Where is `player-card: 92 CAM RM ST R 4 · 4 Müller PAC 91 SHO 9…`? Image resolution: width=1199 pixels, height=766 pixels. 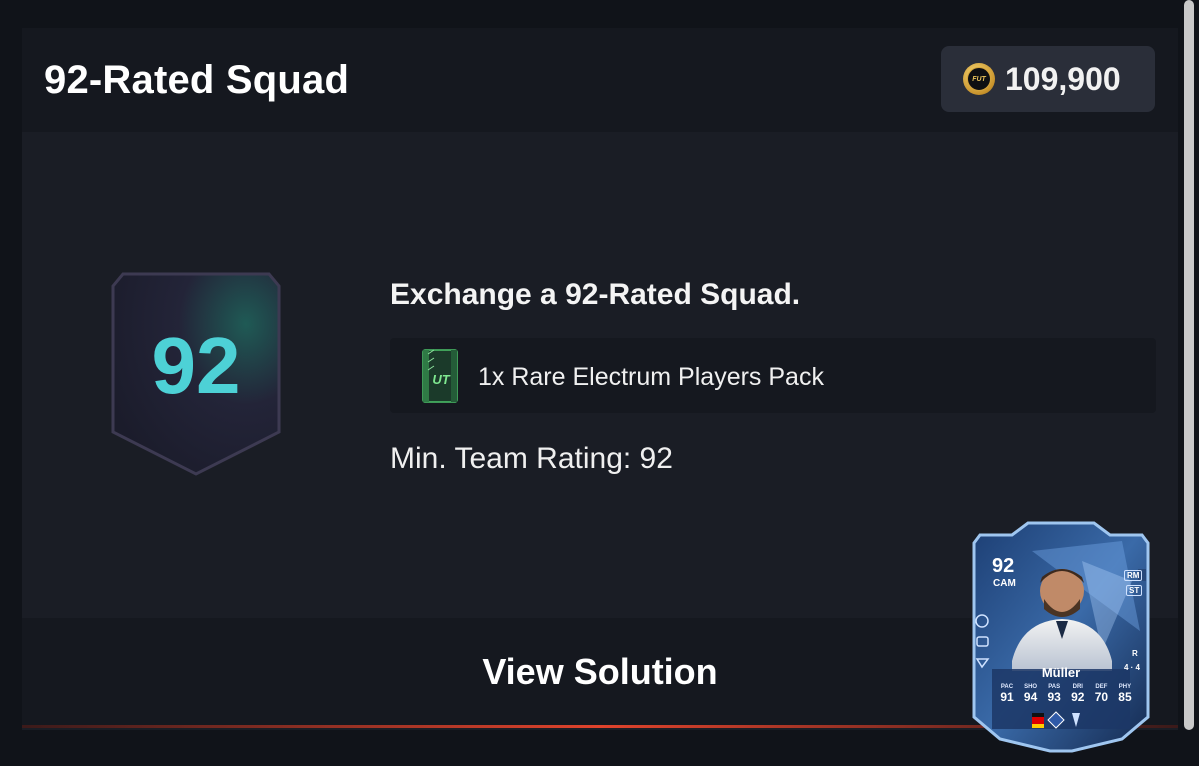
player-card: 92 CAM RM ST R 4 · 4 Müller PAC 91 SHO 9… is located at coordinates (1061, 637).